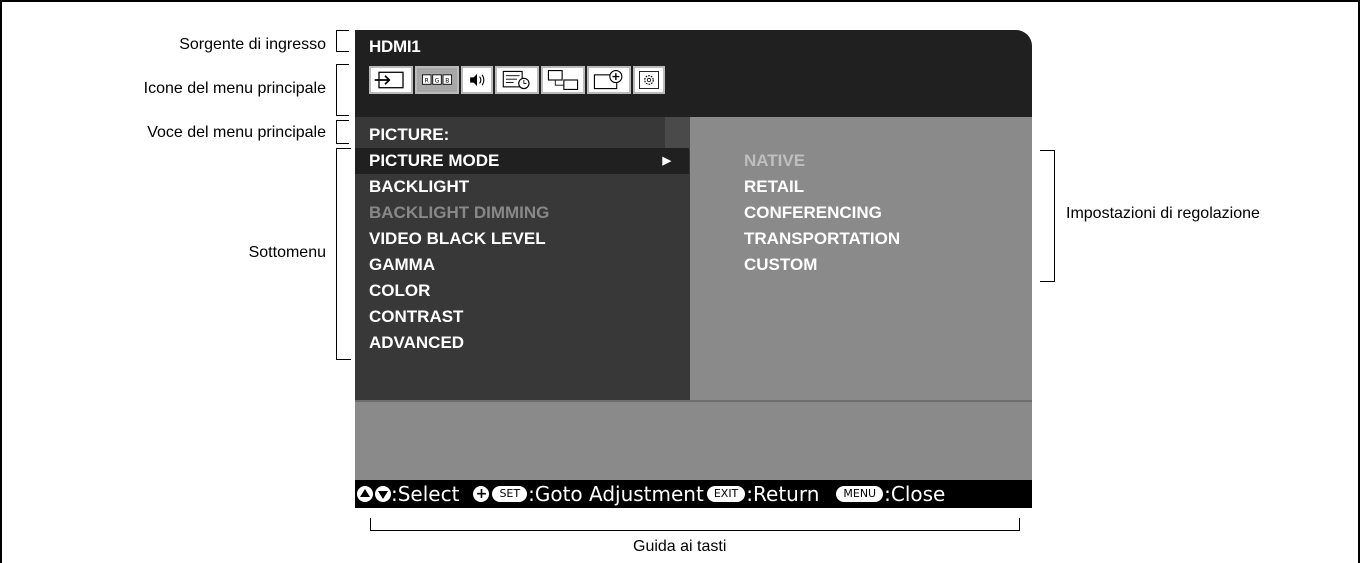  I want to click on callout-main-menu-item: Voce del menu principale, so click(236, 132).